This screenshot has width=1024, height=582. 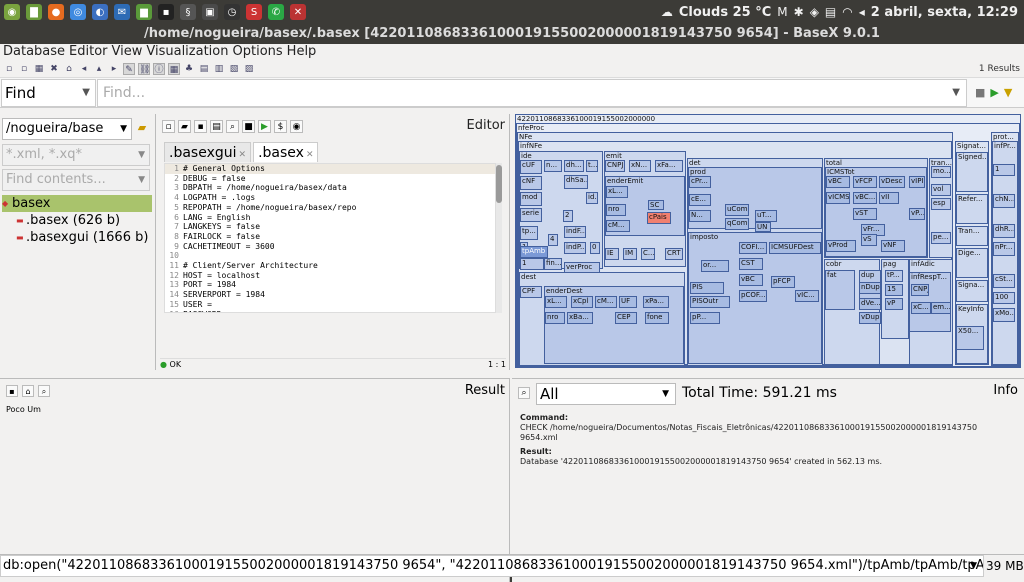 I want to click on tab-basex: .basex ✕, so click(x=286, y=152).